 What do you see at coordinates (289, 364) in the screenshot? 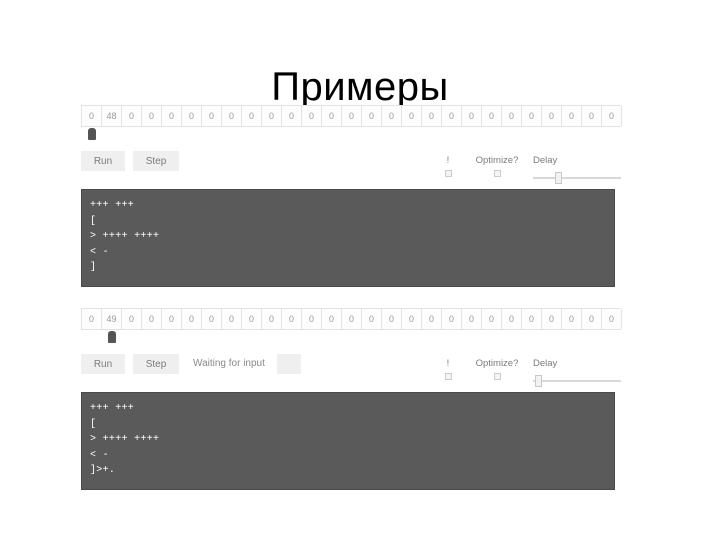
I see `program-input-field` at bounding box center [289, 364].